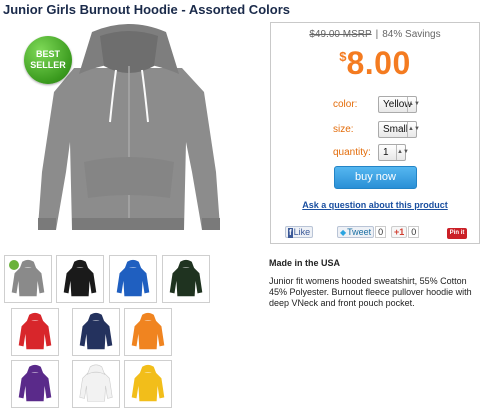  Describe the element at coordinates (343, 56) in the screenshot. I see `currency-symbol: $` at that location.